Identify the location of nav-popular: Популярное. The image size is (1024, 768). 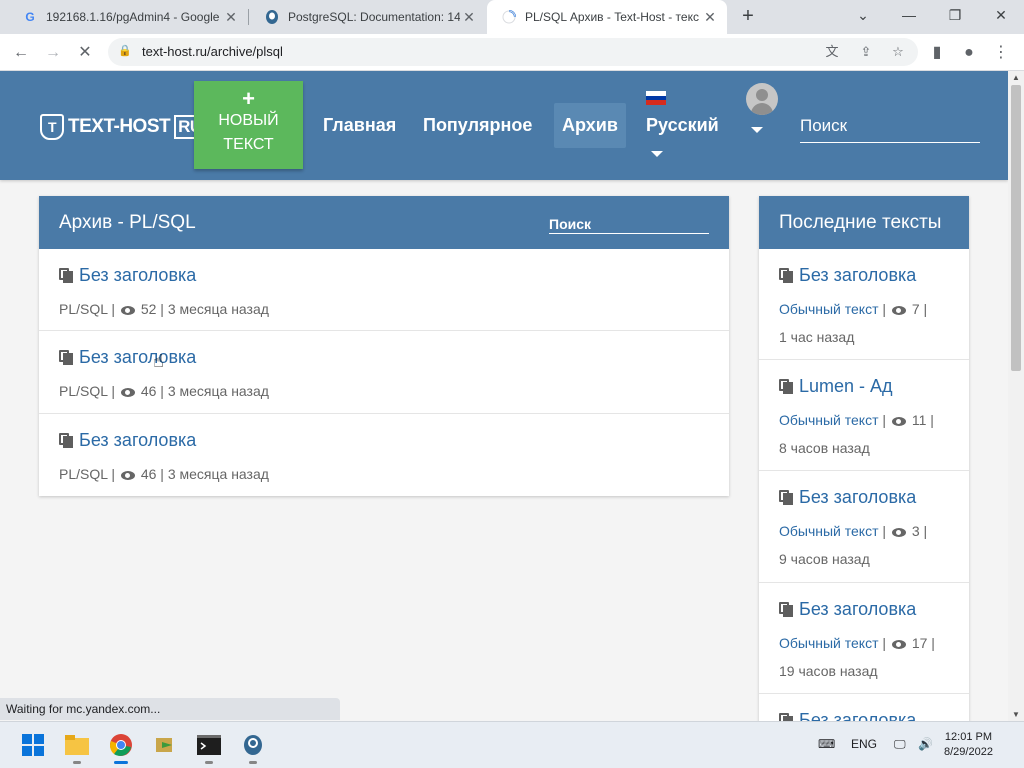
(477, 125).